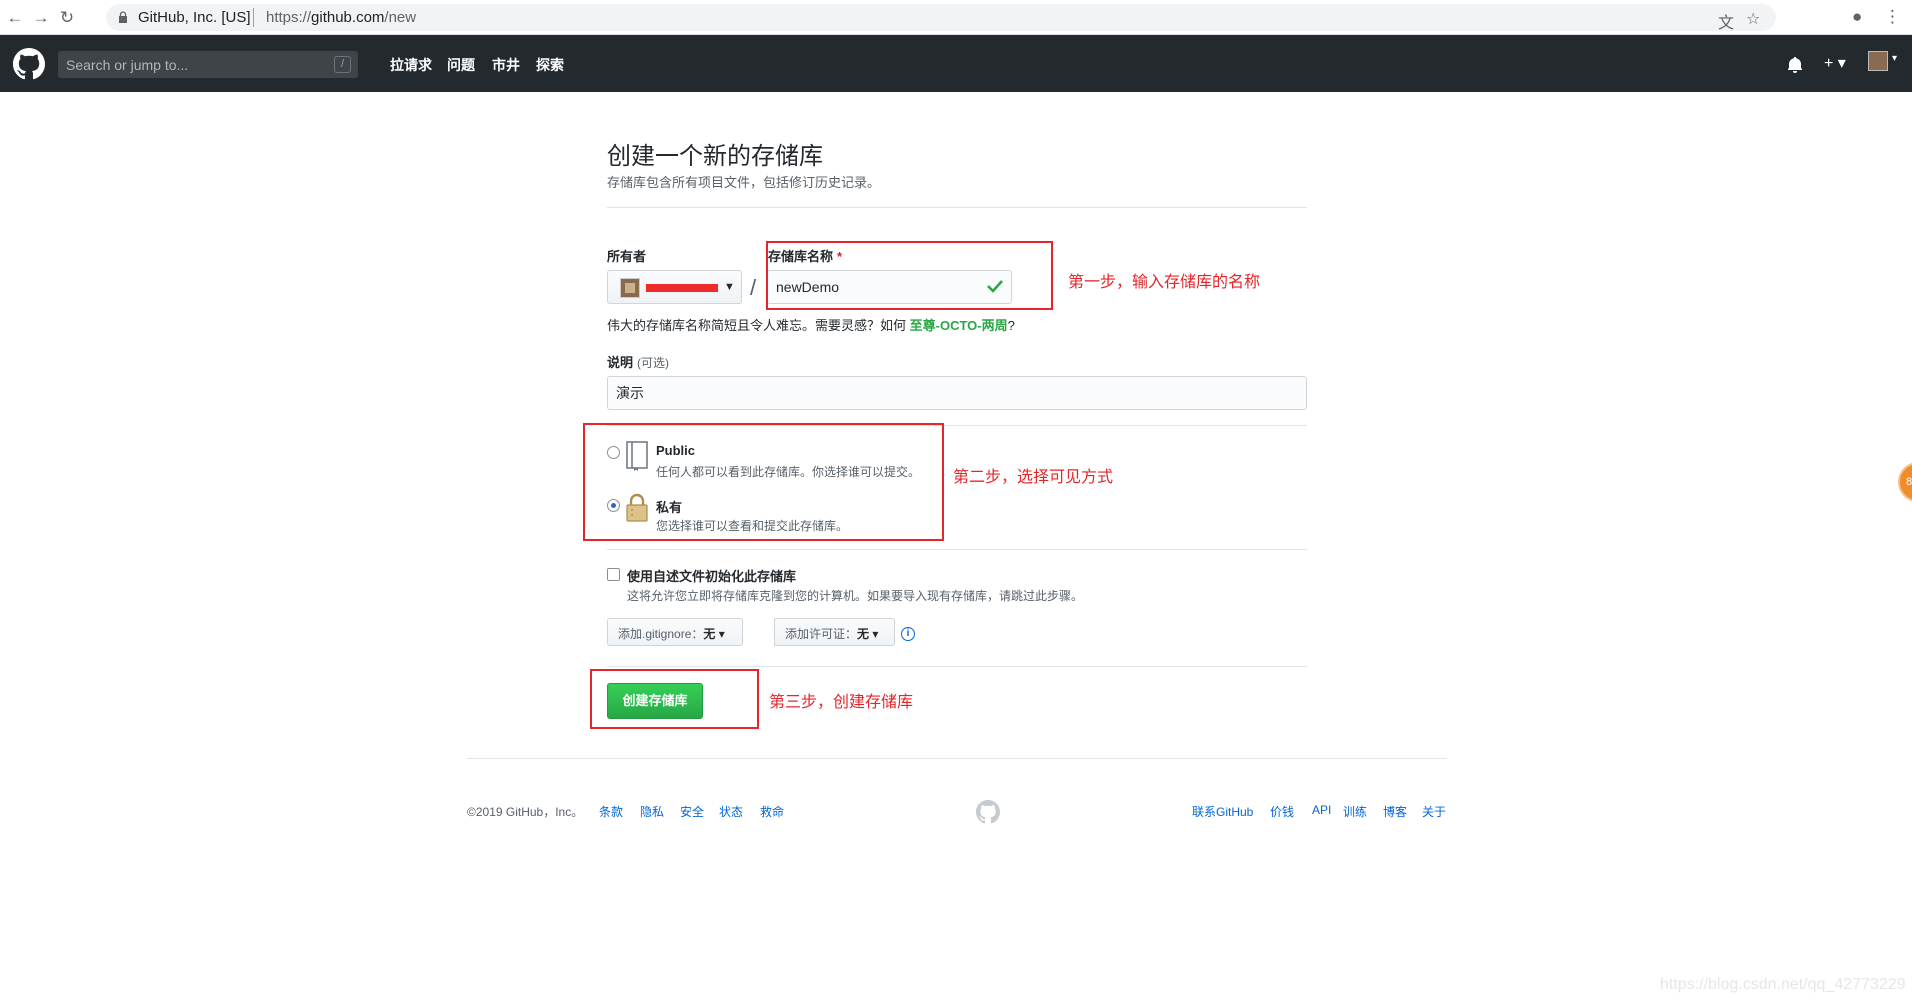  What do you see at coordinates (1726, 21) in the screenshot?
I see `translate-icon: 文` at bounding box center [1726, 21].